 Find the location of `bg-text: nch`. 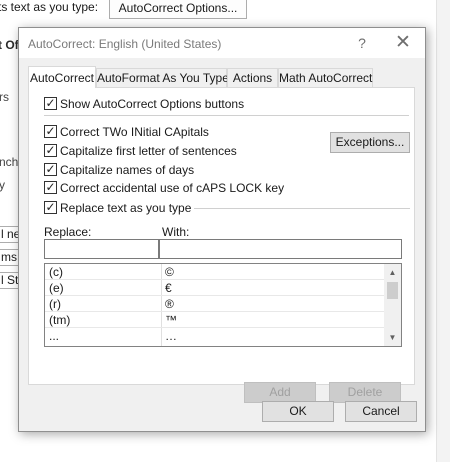

bg-text: nch is located at coordinates (9, 162).